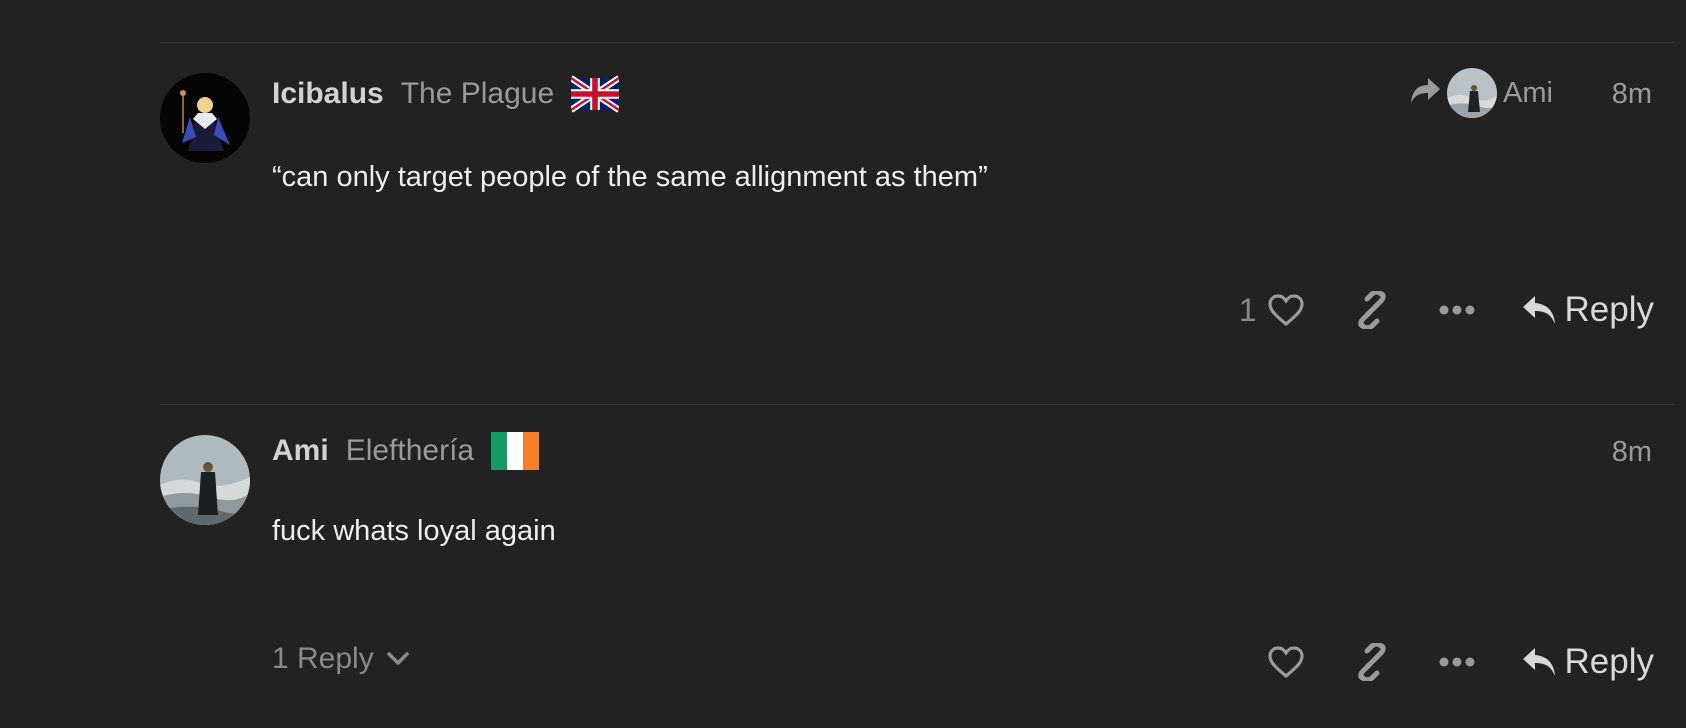 The width and height of the screenshot is (1686, 728). What do you see at coordinates (595, 94) in the screenshot?
I see `united-kingdom-flag` at bounding box center [595, 94].